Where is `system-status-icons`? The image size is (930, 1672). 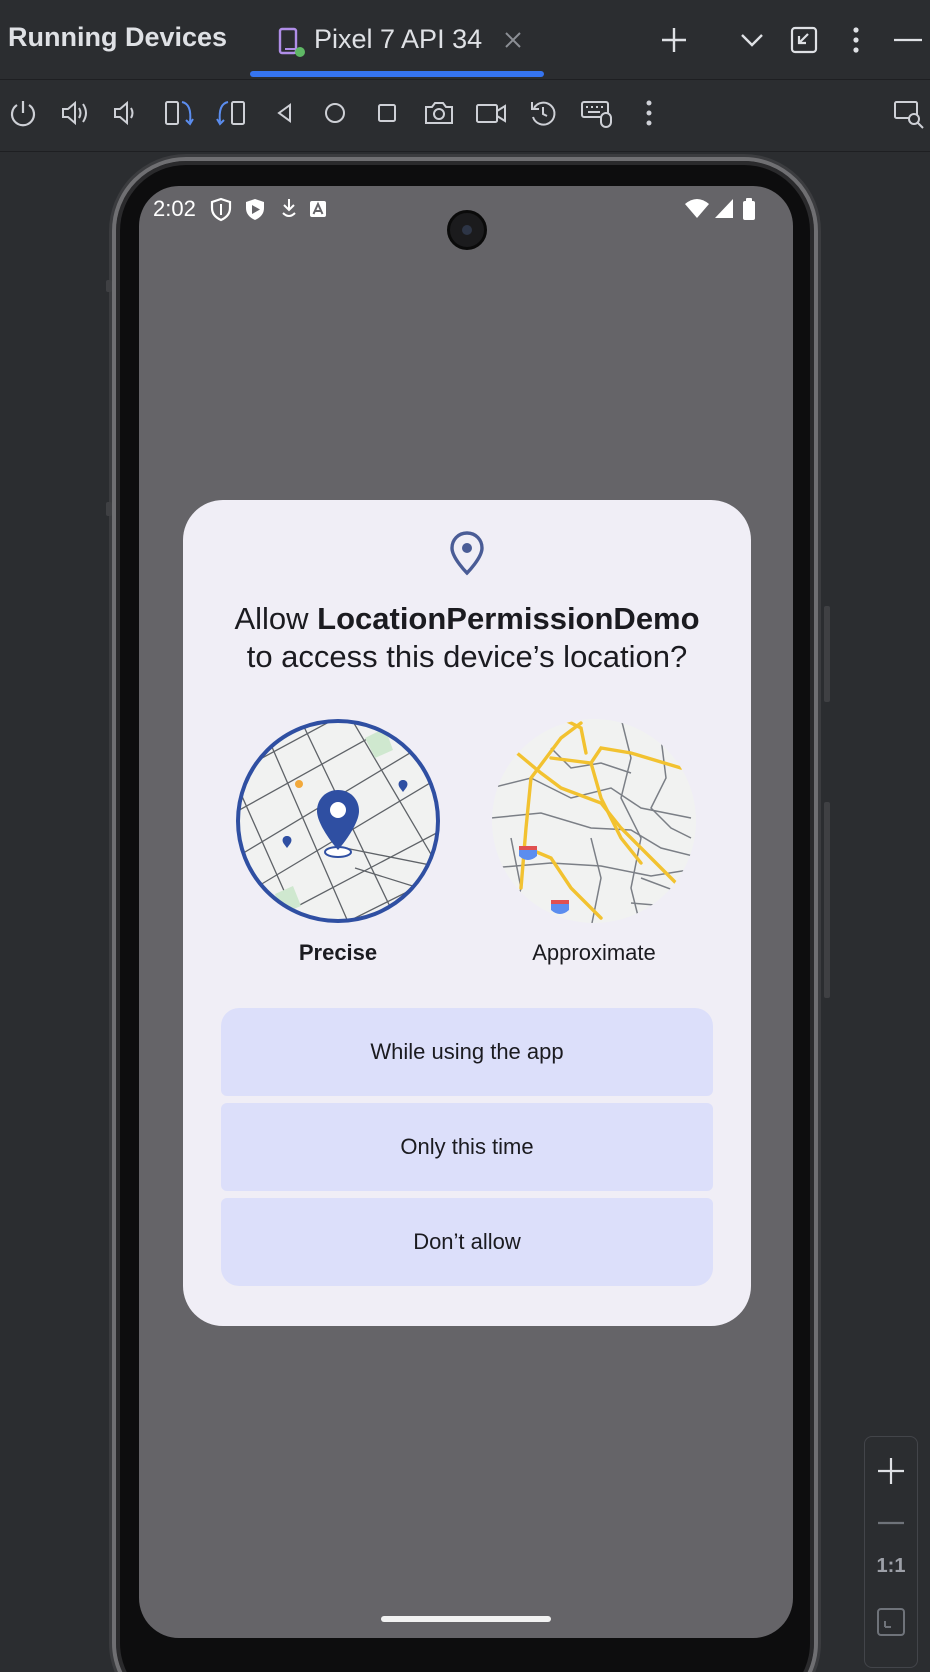
system-status-icons is located at coordinates (720, 209).